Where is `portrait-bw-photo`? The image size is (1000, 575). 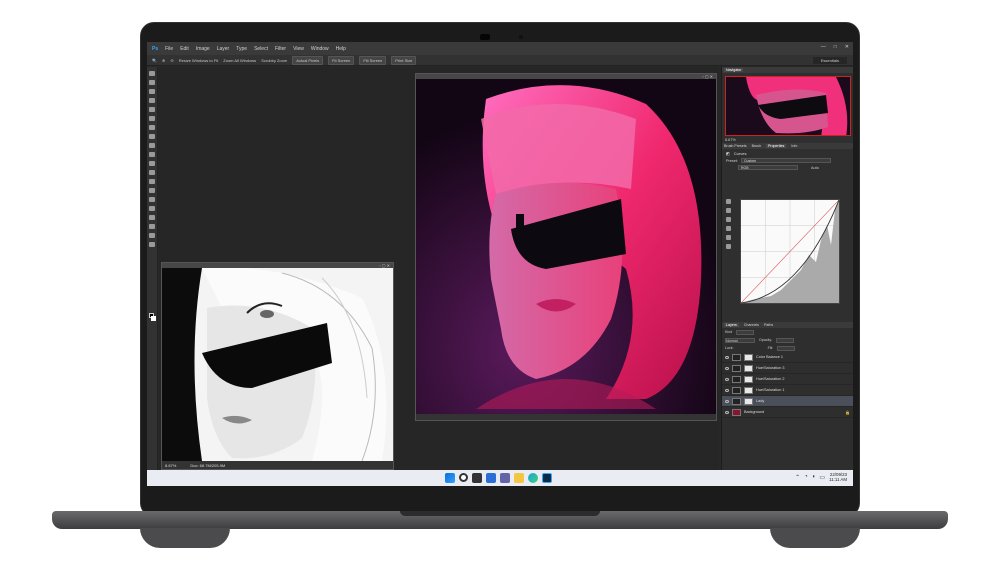
portrait-bw-photo is located at coordinates (277, 364).